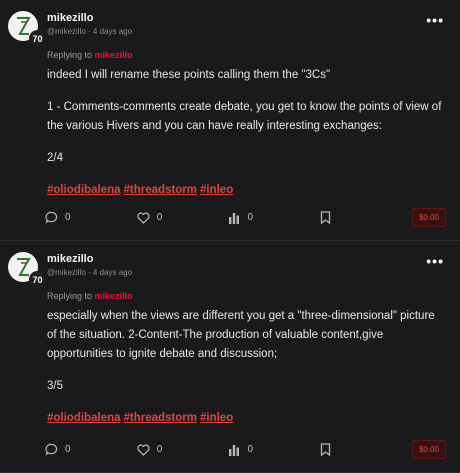  What do you see at coordinates (55, 158) in the screenshot?
I see `post-paragraph: 2/4` at bounding box center [55, 158].